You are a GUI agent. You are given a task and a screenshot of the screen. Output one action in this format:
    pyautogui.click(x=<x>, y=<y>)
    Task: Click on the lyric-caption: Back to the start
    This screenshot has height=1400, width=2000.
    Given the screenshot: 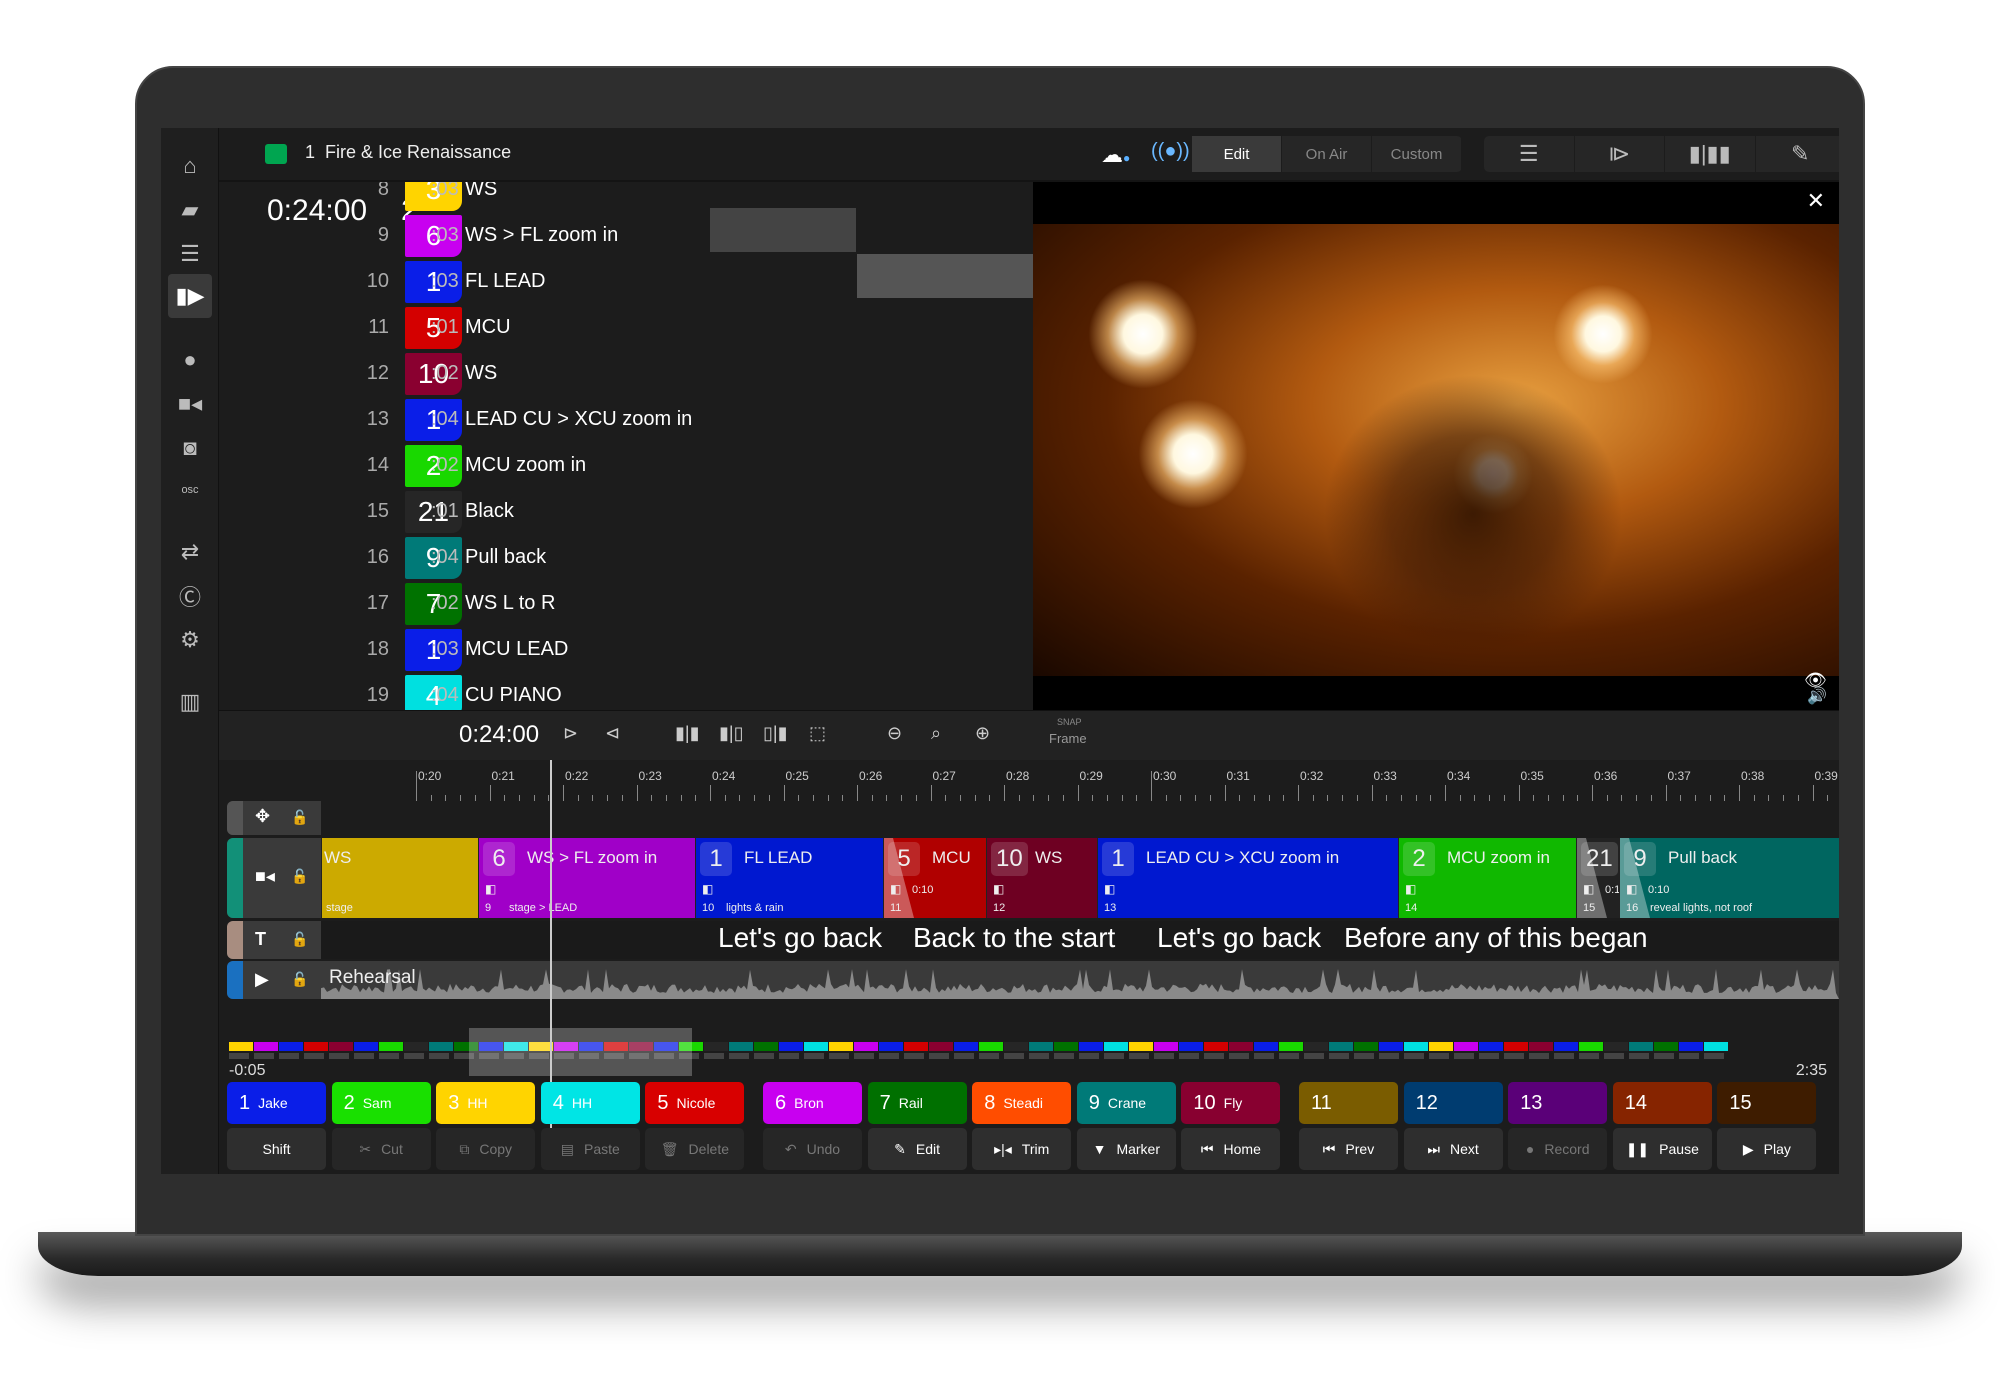 What is the action you would take?
    pyautogui.click(x=1014, y=938)
    